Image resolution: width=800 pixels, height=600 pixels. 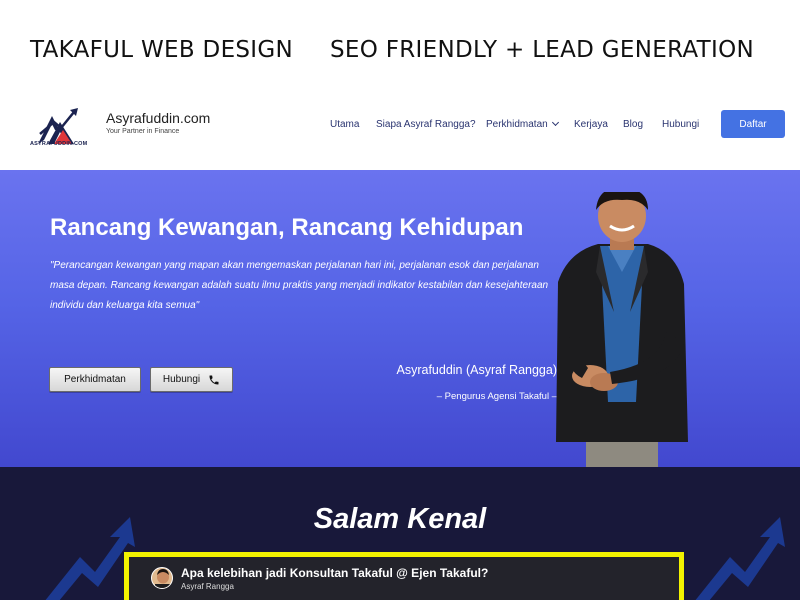 I want to click on section-heading: Salam Kenal, so click(x=400, y=519).